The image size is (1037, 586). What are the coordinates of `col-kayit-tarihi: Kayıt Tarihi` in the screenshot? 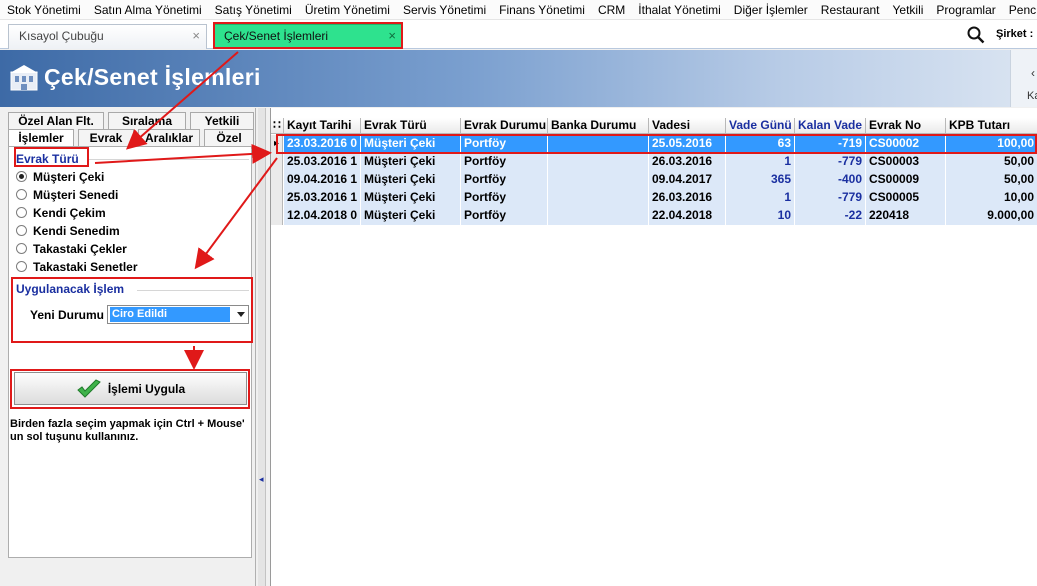 It's located at (322, 126).